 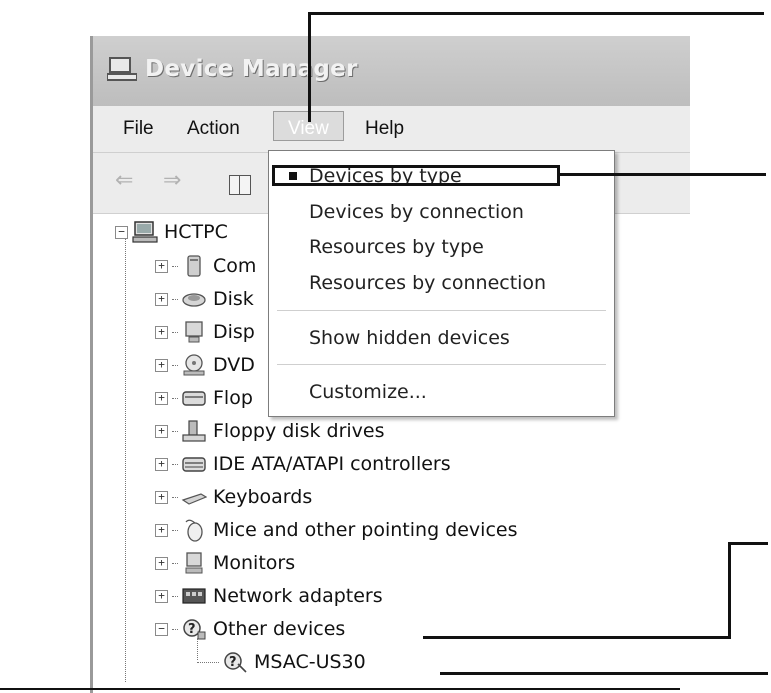 I want to click on tree-item: + IDE ATA/ATAPI controllers, so click(x=303, y=464).